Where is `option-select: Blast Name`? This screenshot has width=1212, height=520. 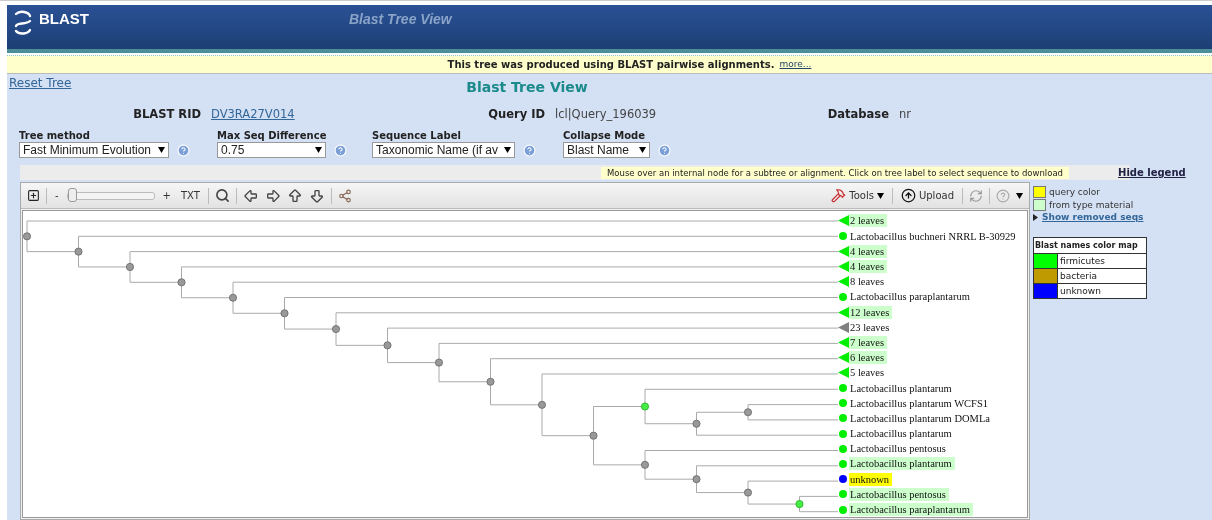
option-select: Blast Name is located at coordinates (606, 150).